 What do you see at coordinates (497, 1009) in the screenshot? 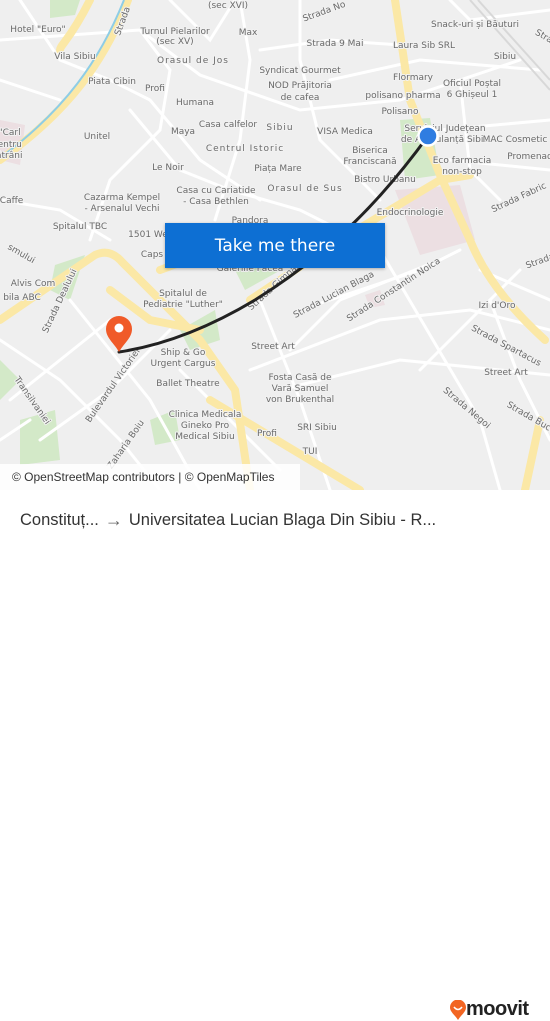
I see `moovit-wordmark: moovit` at bounding box center [497, 1009].